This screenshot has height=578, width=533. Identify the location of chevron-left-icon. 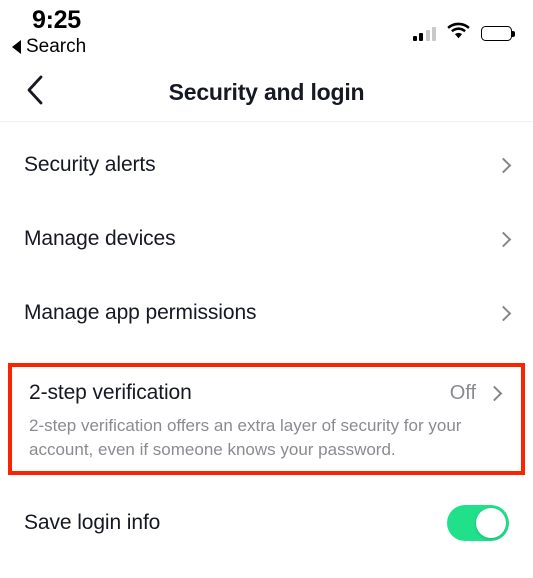
(35, 92).